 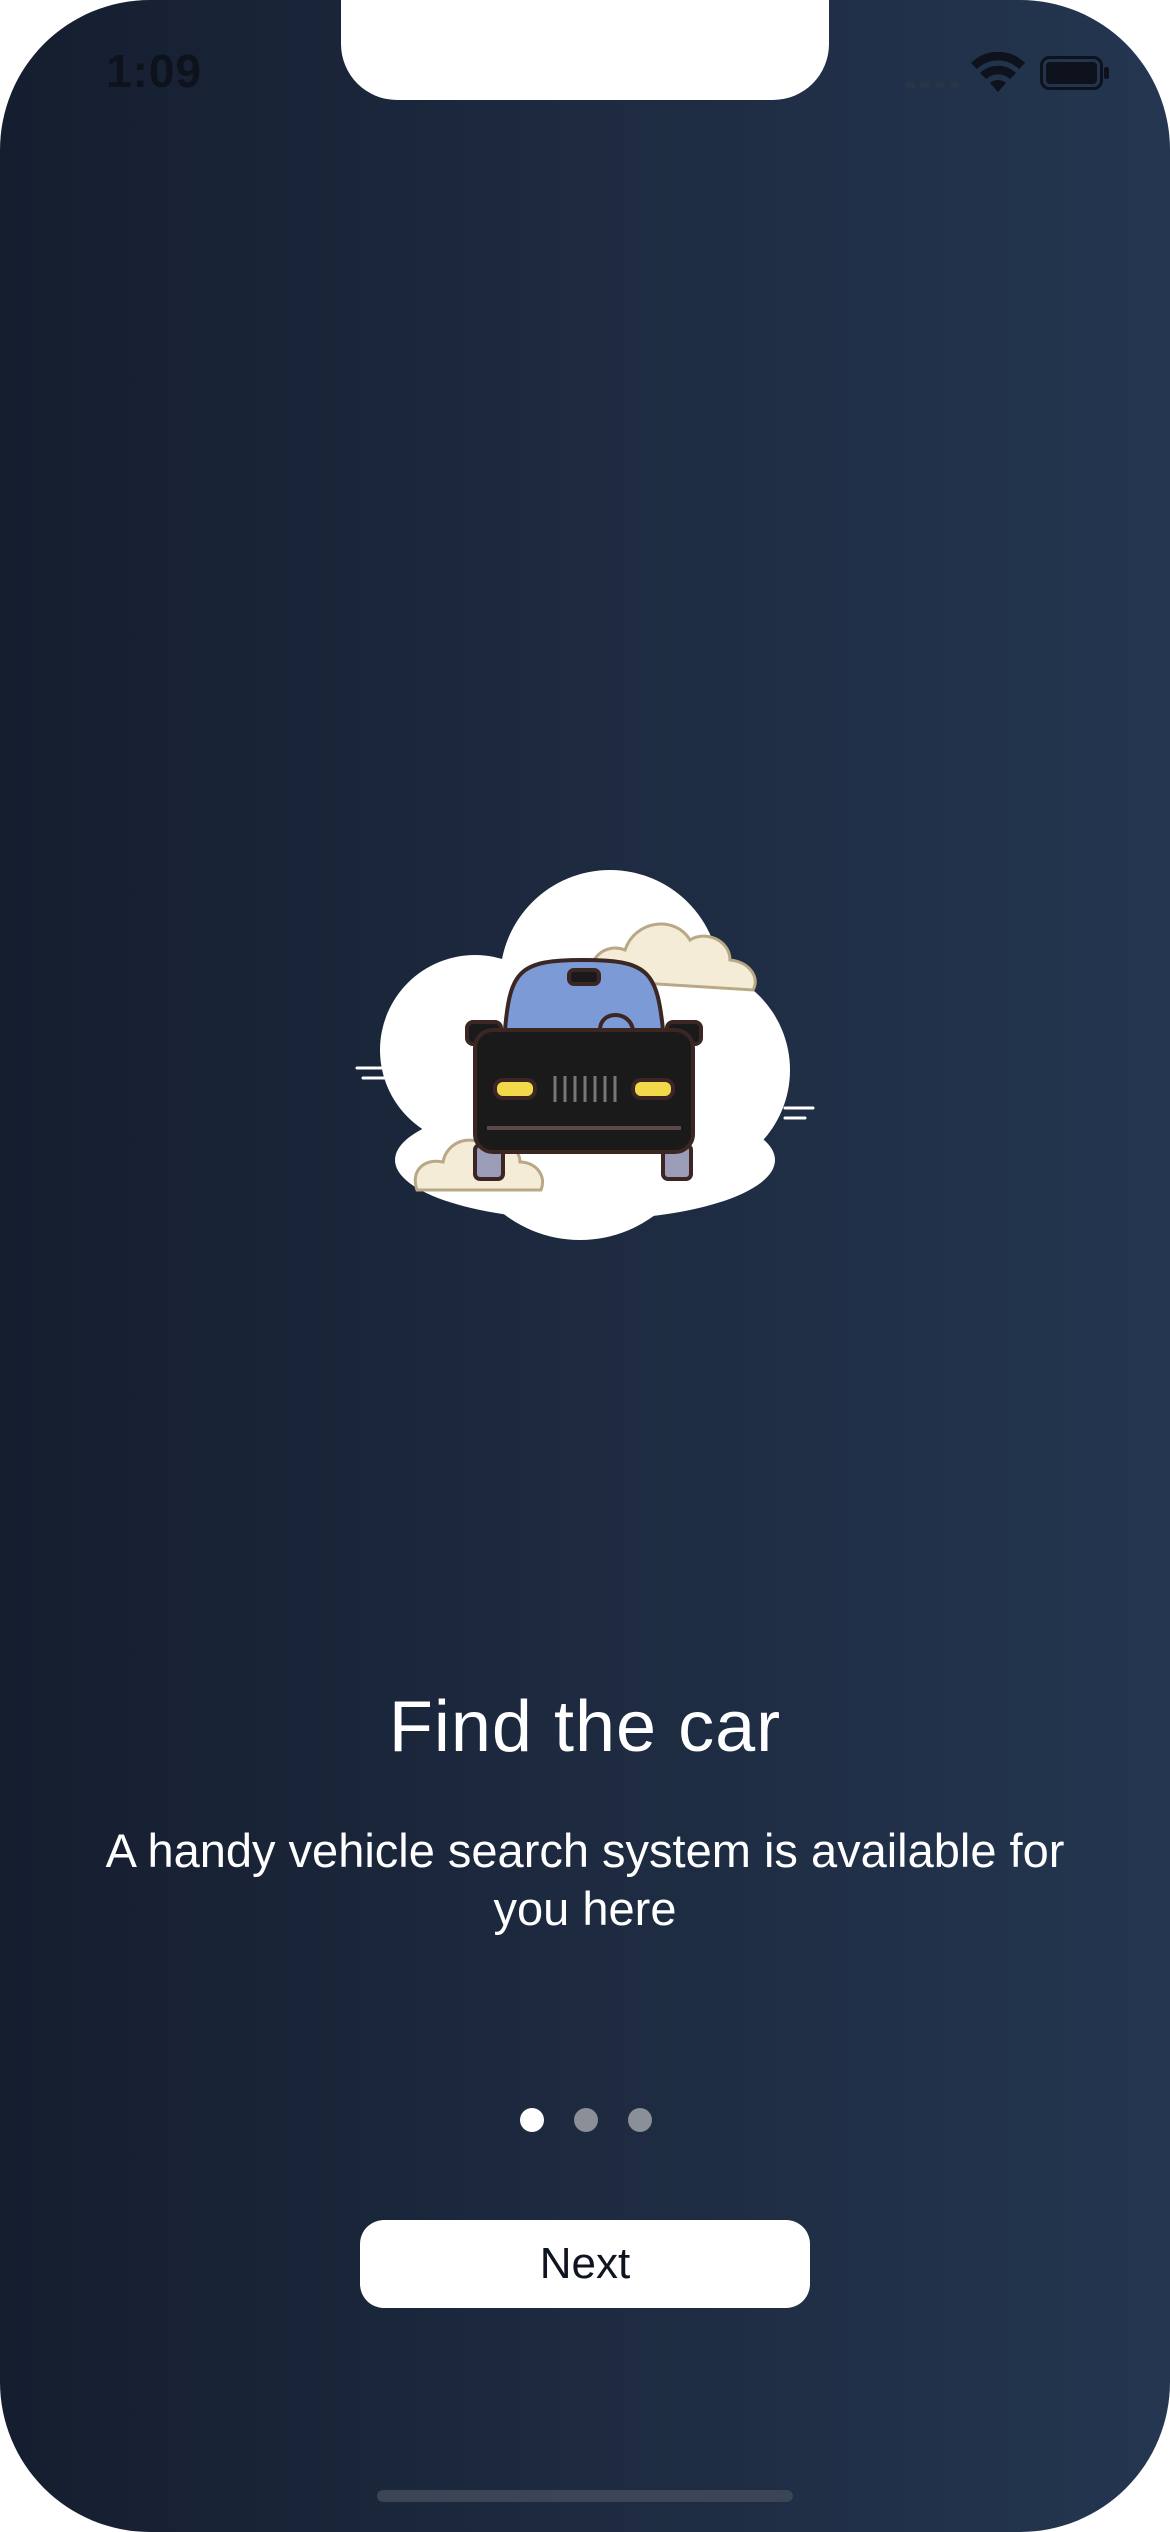 What do you see at coordinates (585, 2496) in the screenshot?
I see `home-indicator` at bounding box center [585, 2496].